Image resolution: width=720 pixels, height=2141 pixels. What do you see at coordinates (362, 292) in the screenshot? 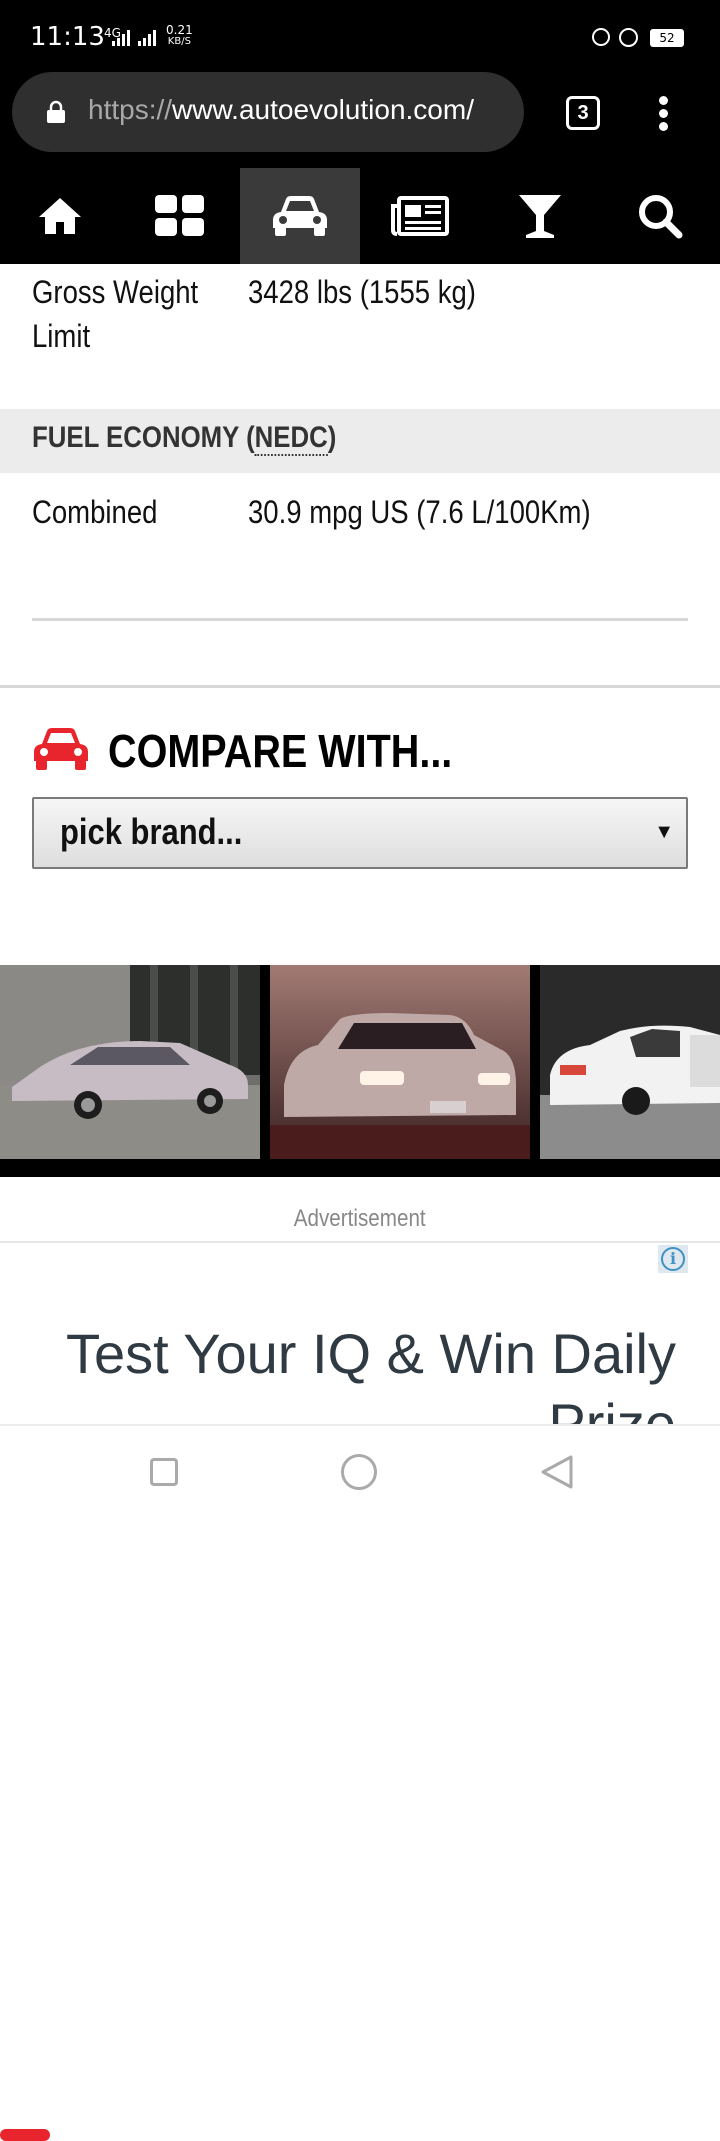
I see `spec-value: 3428 lbs (1555 kg)` at bounding box center [362, 292].